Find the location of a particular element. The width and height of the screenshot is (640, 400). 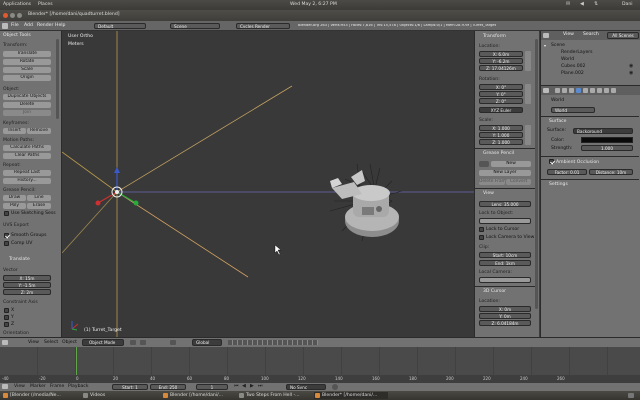

location-z-field: Z: 17.04126m is located at coordinates (501, 68).